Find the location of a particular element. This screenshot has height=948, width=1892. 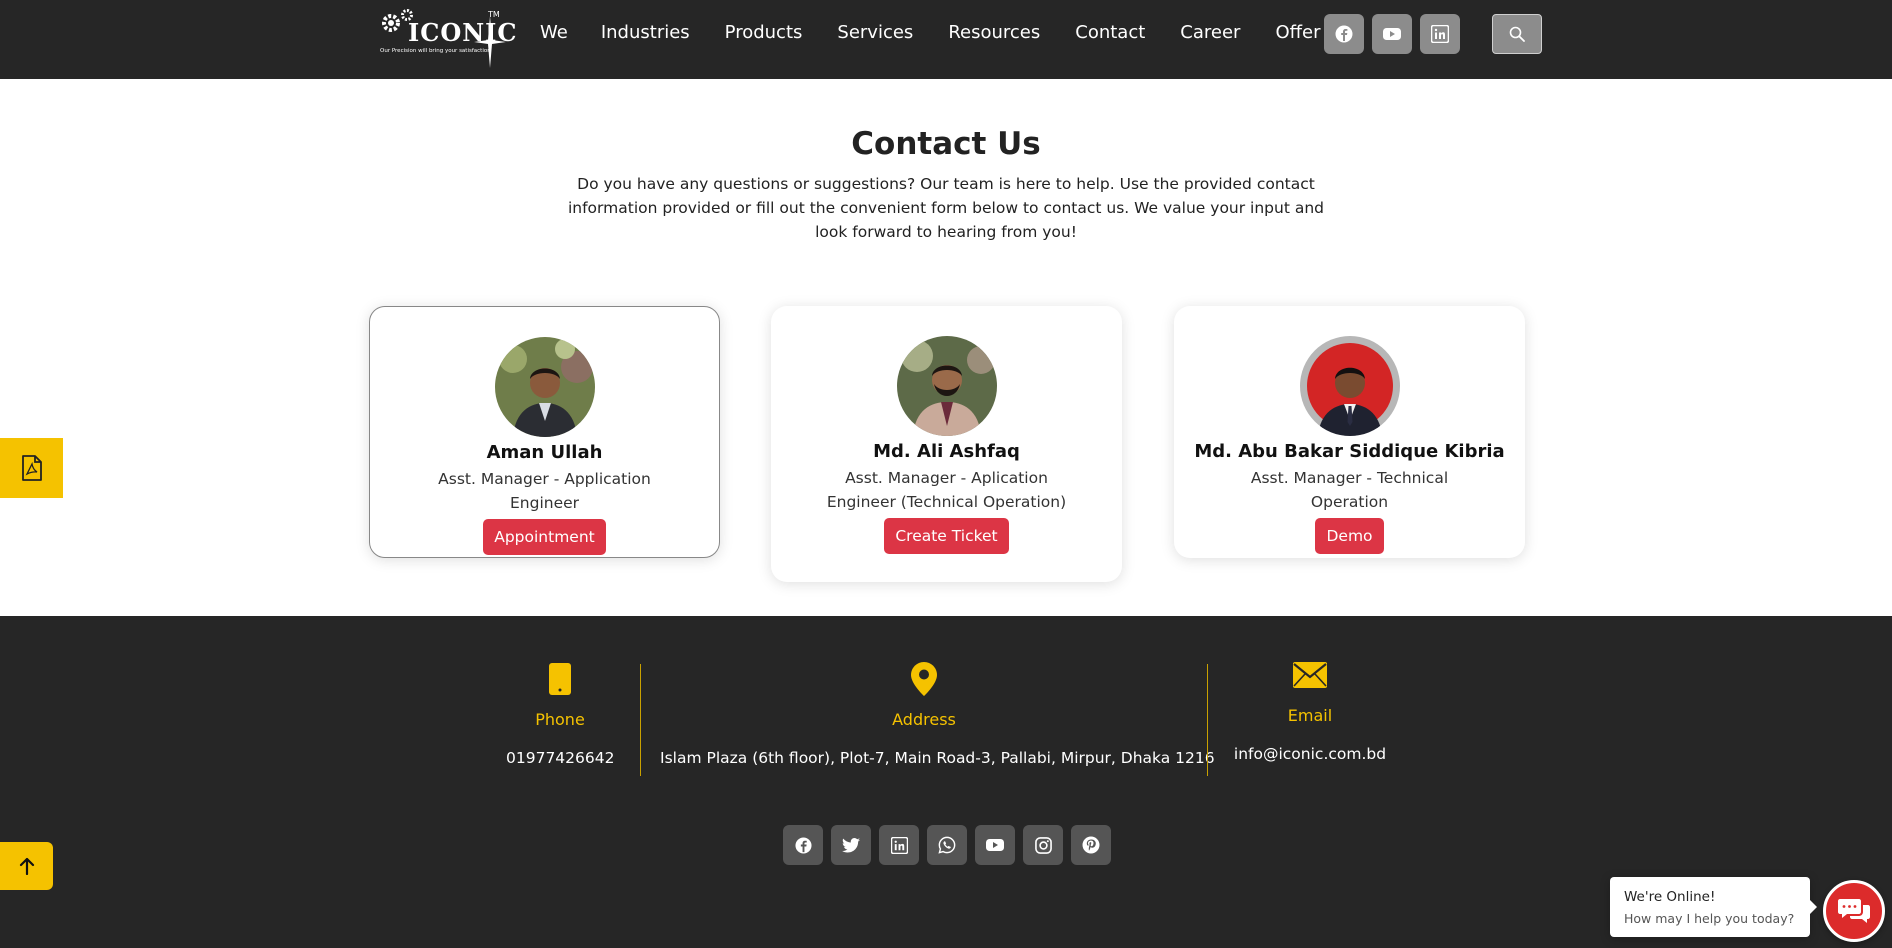

create-ticket-button: Create Ticket is located at coordinates (946, 536).